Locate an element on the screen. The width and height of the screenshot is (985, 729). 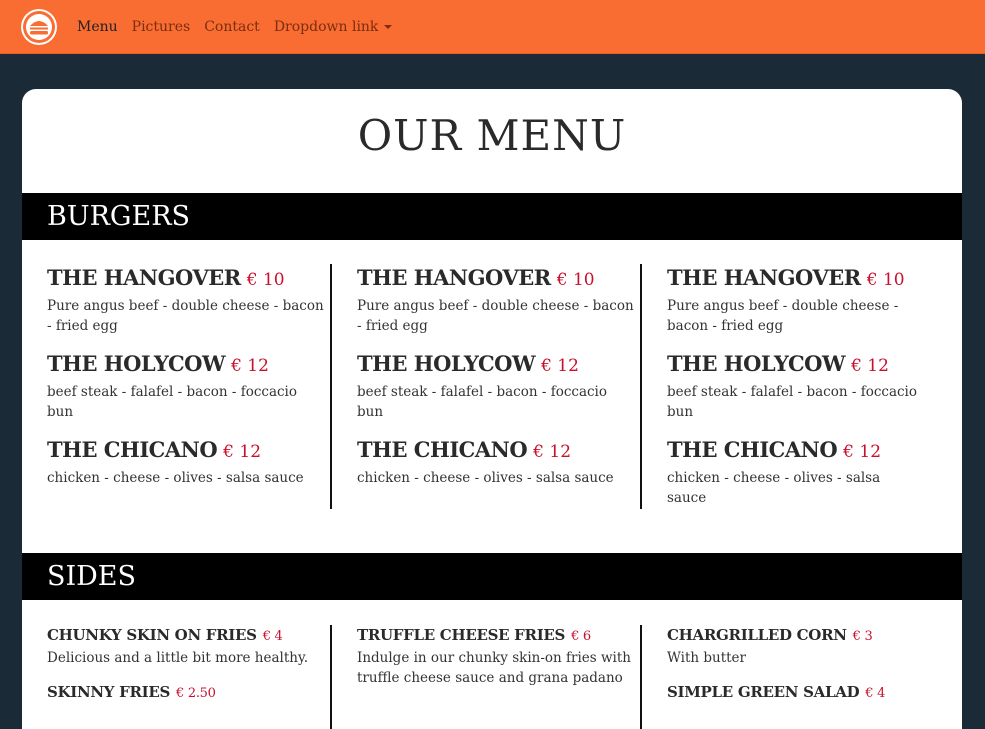
item-price: € 6 is located at coordinates (581, 636).